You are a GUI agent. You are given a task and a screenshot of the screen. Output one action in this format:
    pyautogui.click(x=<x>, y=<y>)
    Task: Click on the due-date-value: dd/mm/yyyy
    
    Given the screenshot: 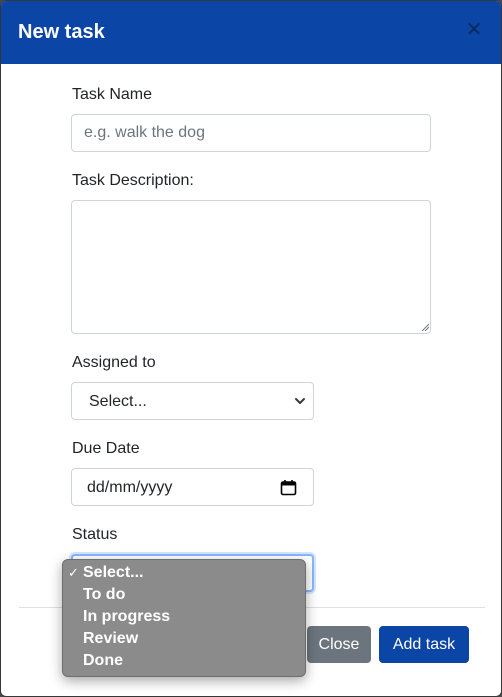 What is the action you would take?
    pyautogui.click(x=130, y=487)
    